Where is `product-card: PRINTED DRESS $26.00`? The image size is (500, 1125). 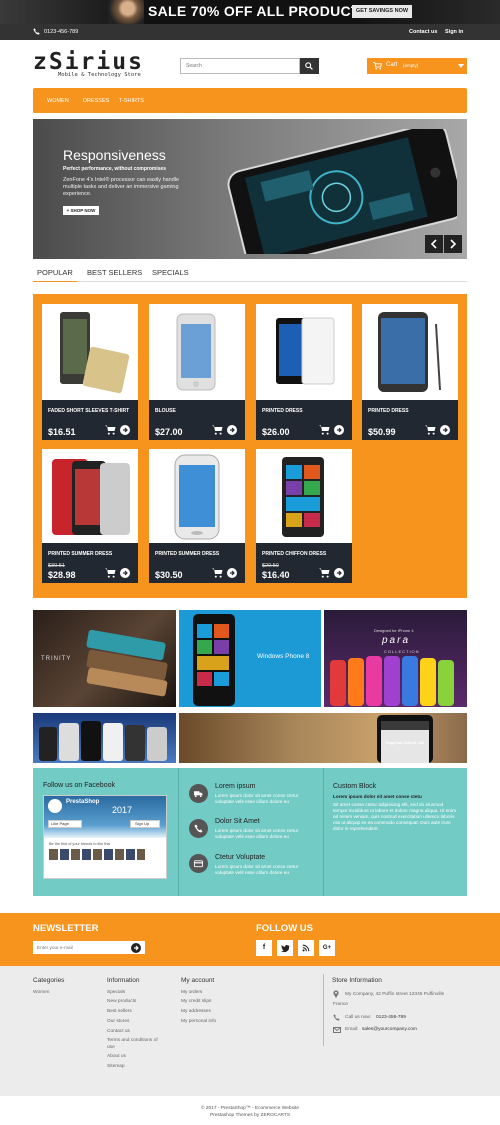
product-card: PRINTED DRESS $26.00 is located at coordinates (304, 372).